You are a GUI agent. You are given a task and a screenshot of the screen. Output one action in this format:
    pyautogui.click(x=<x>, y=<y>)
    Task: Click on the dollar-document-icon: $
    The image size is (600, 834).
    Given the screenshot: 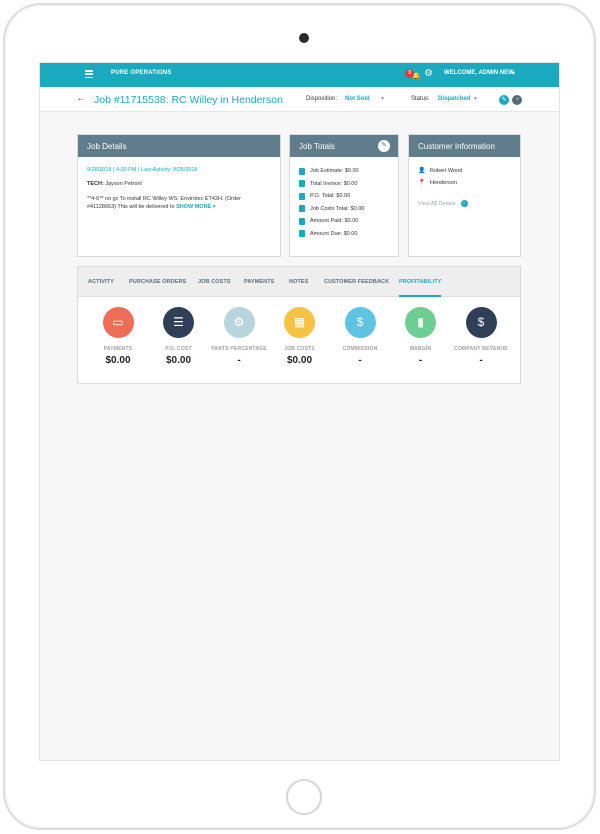 What is the action you would take?
    pyautogui.click(x=360, y=322)
    